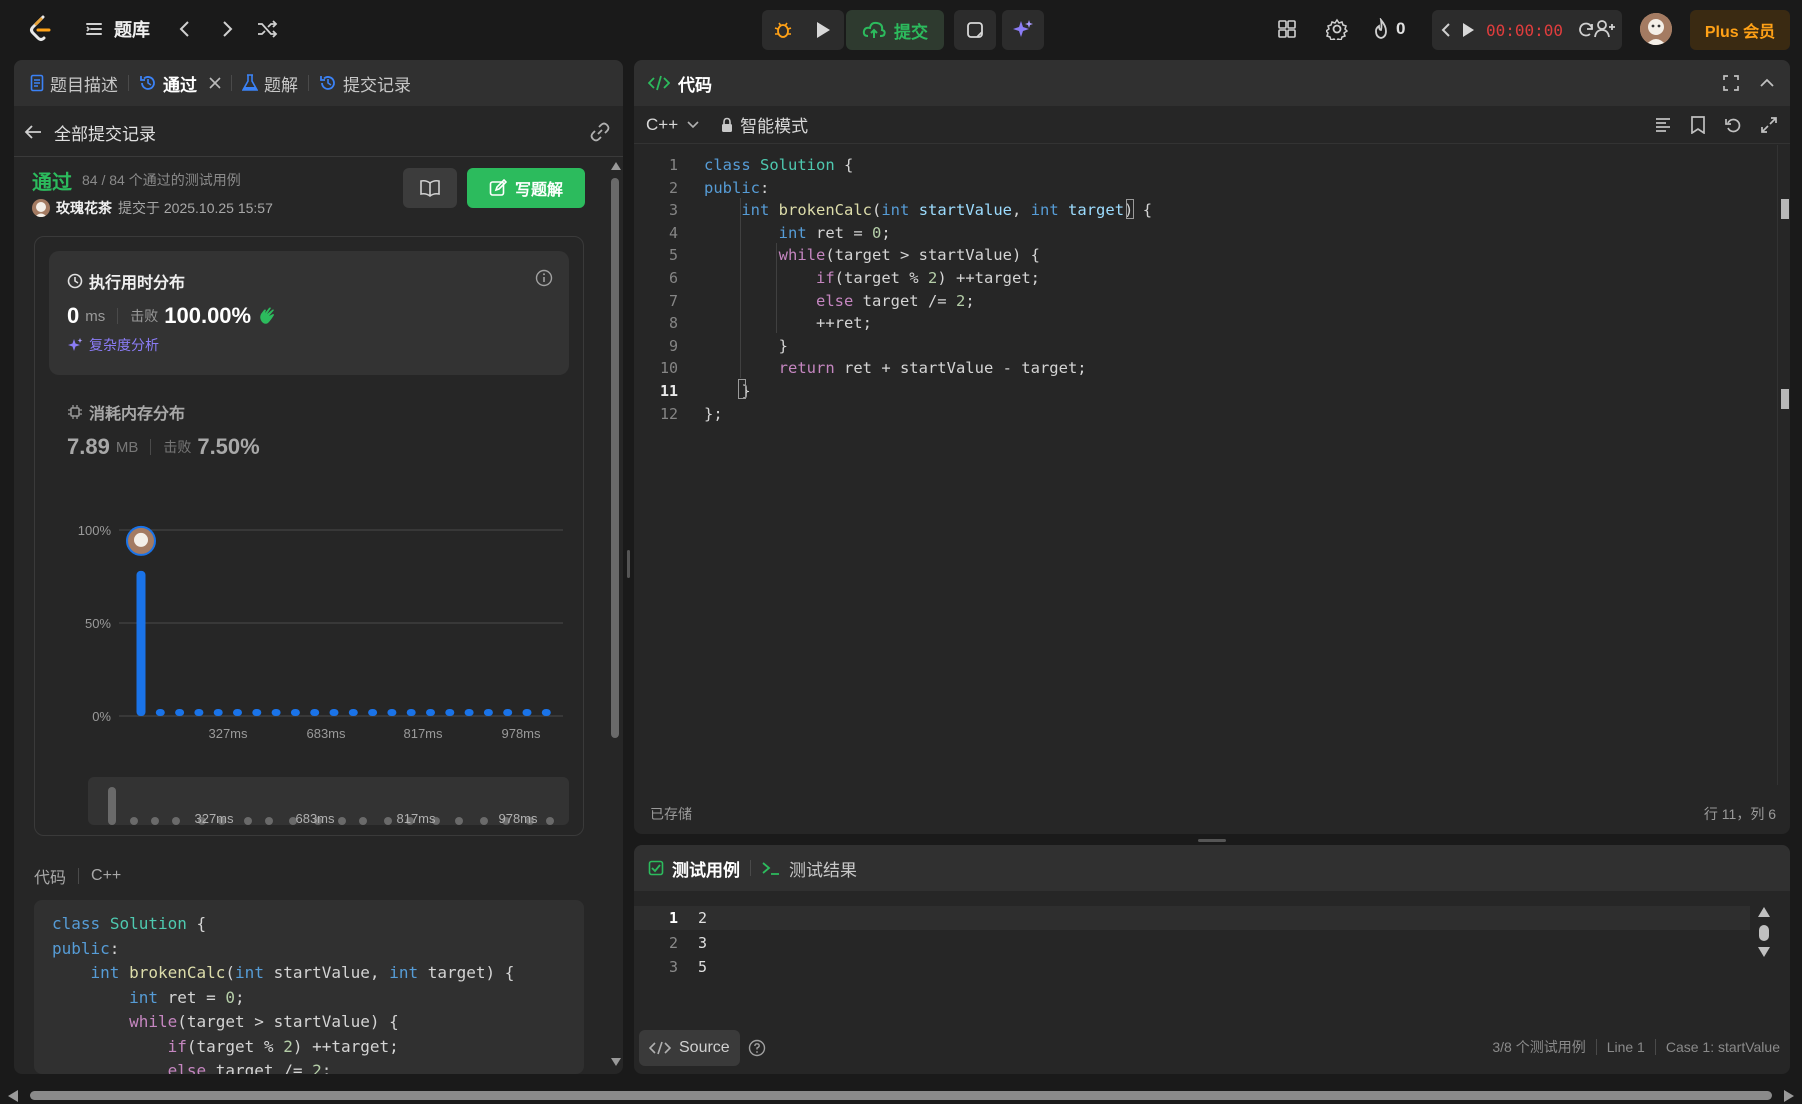 The height and width of the screenshot is (1104, 1802). What do you see at coordinates (309, 428) in the screenshot?
I see `memory-card: 消耗内存分布 7.89 MB 击败 7.50%` at bounding box center [309, 428].